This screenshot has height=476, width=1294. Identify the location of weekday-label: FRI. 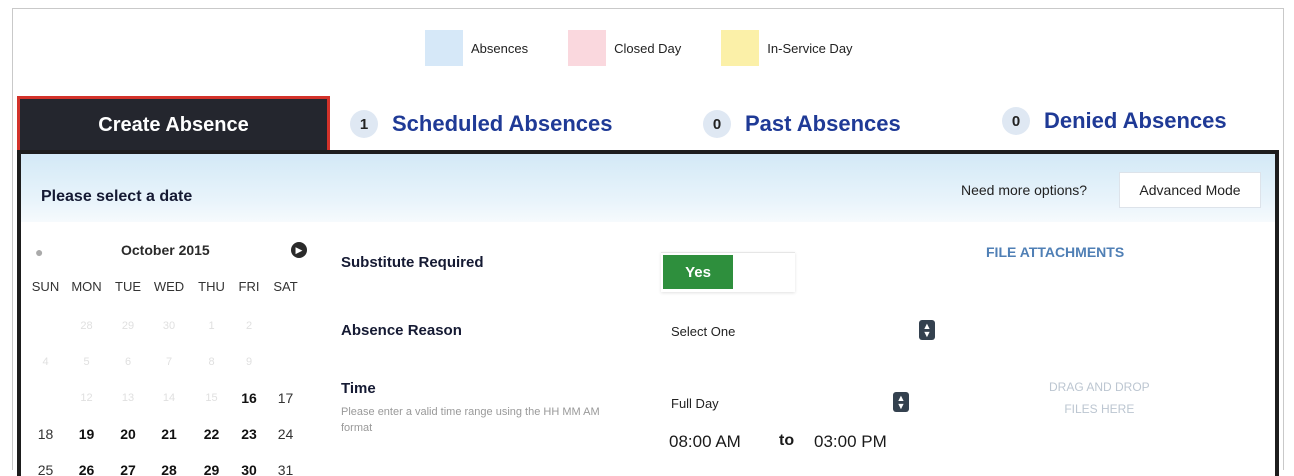
(249, 286).